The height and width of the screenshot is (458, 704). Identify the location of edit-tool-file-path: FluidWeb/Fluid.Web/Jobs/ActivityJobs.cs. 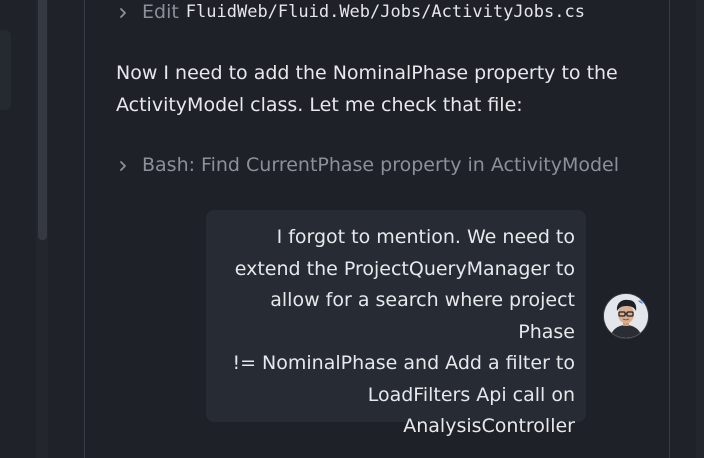
(385, 12).